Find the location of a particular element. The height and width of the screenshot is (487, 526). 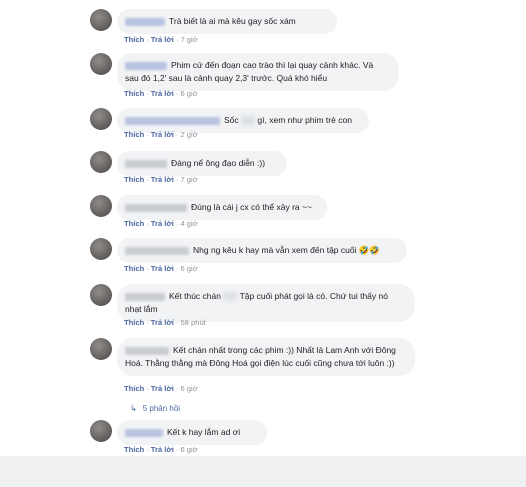

comment-actions: Thích · Trả lời · 58 phút is located at coordinates (165, 322).